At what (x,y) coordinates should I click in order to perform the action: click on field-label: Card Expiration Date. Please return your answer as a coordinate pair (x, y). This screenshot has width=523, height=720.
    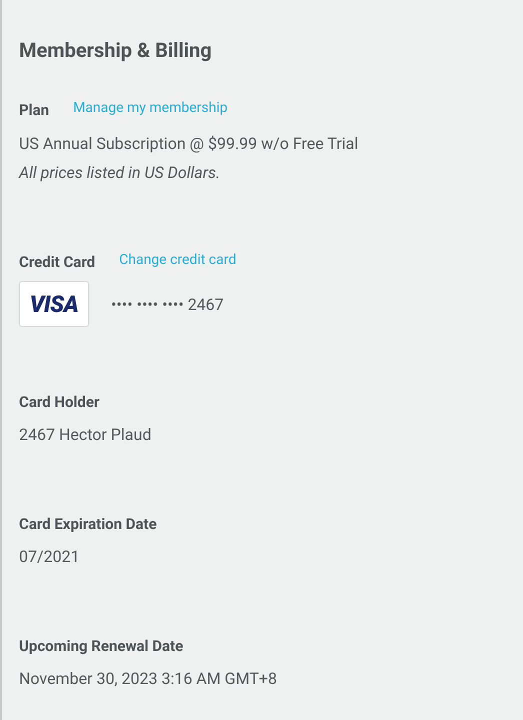
    Looking at the image, I should click on (88, 524).